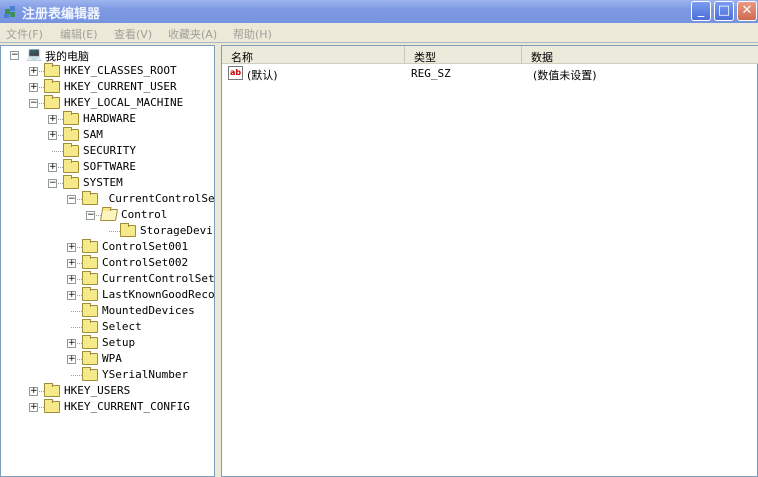 The image size is (758, 477). I want to click on tree-node-label: LastKnownGoodRecovery, so click(158, 294).